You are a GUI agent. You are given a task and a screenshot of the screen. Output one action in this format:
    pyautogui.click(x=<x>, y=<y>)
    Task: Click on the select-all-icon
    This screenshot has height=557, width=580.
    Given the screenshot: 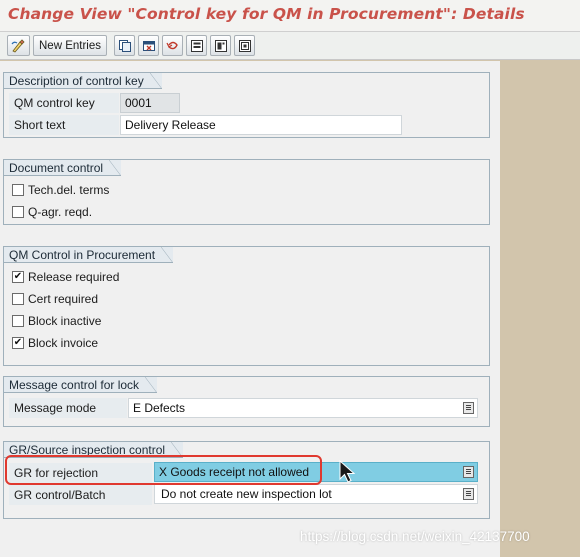 What is the action you would take?
    pyautogui.click(x=196, y=45)
    